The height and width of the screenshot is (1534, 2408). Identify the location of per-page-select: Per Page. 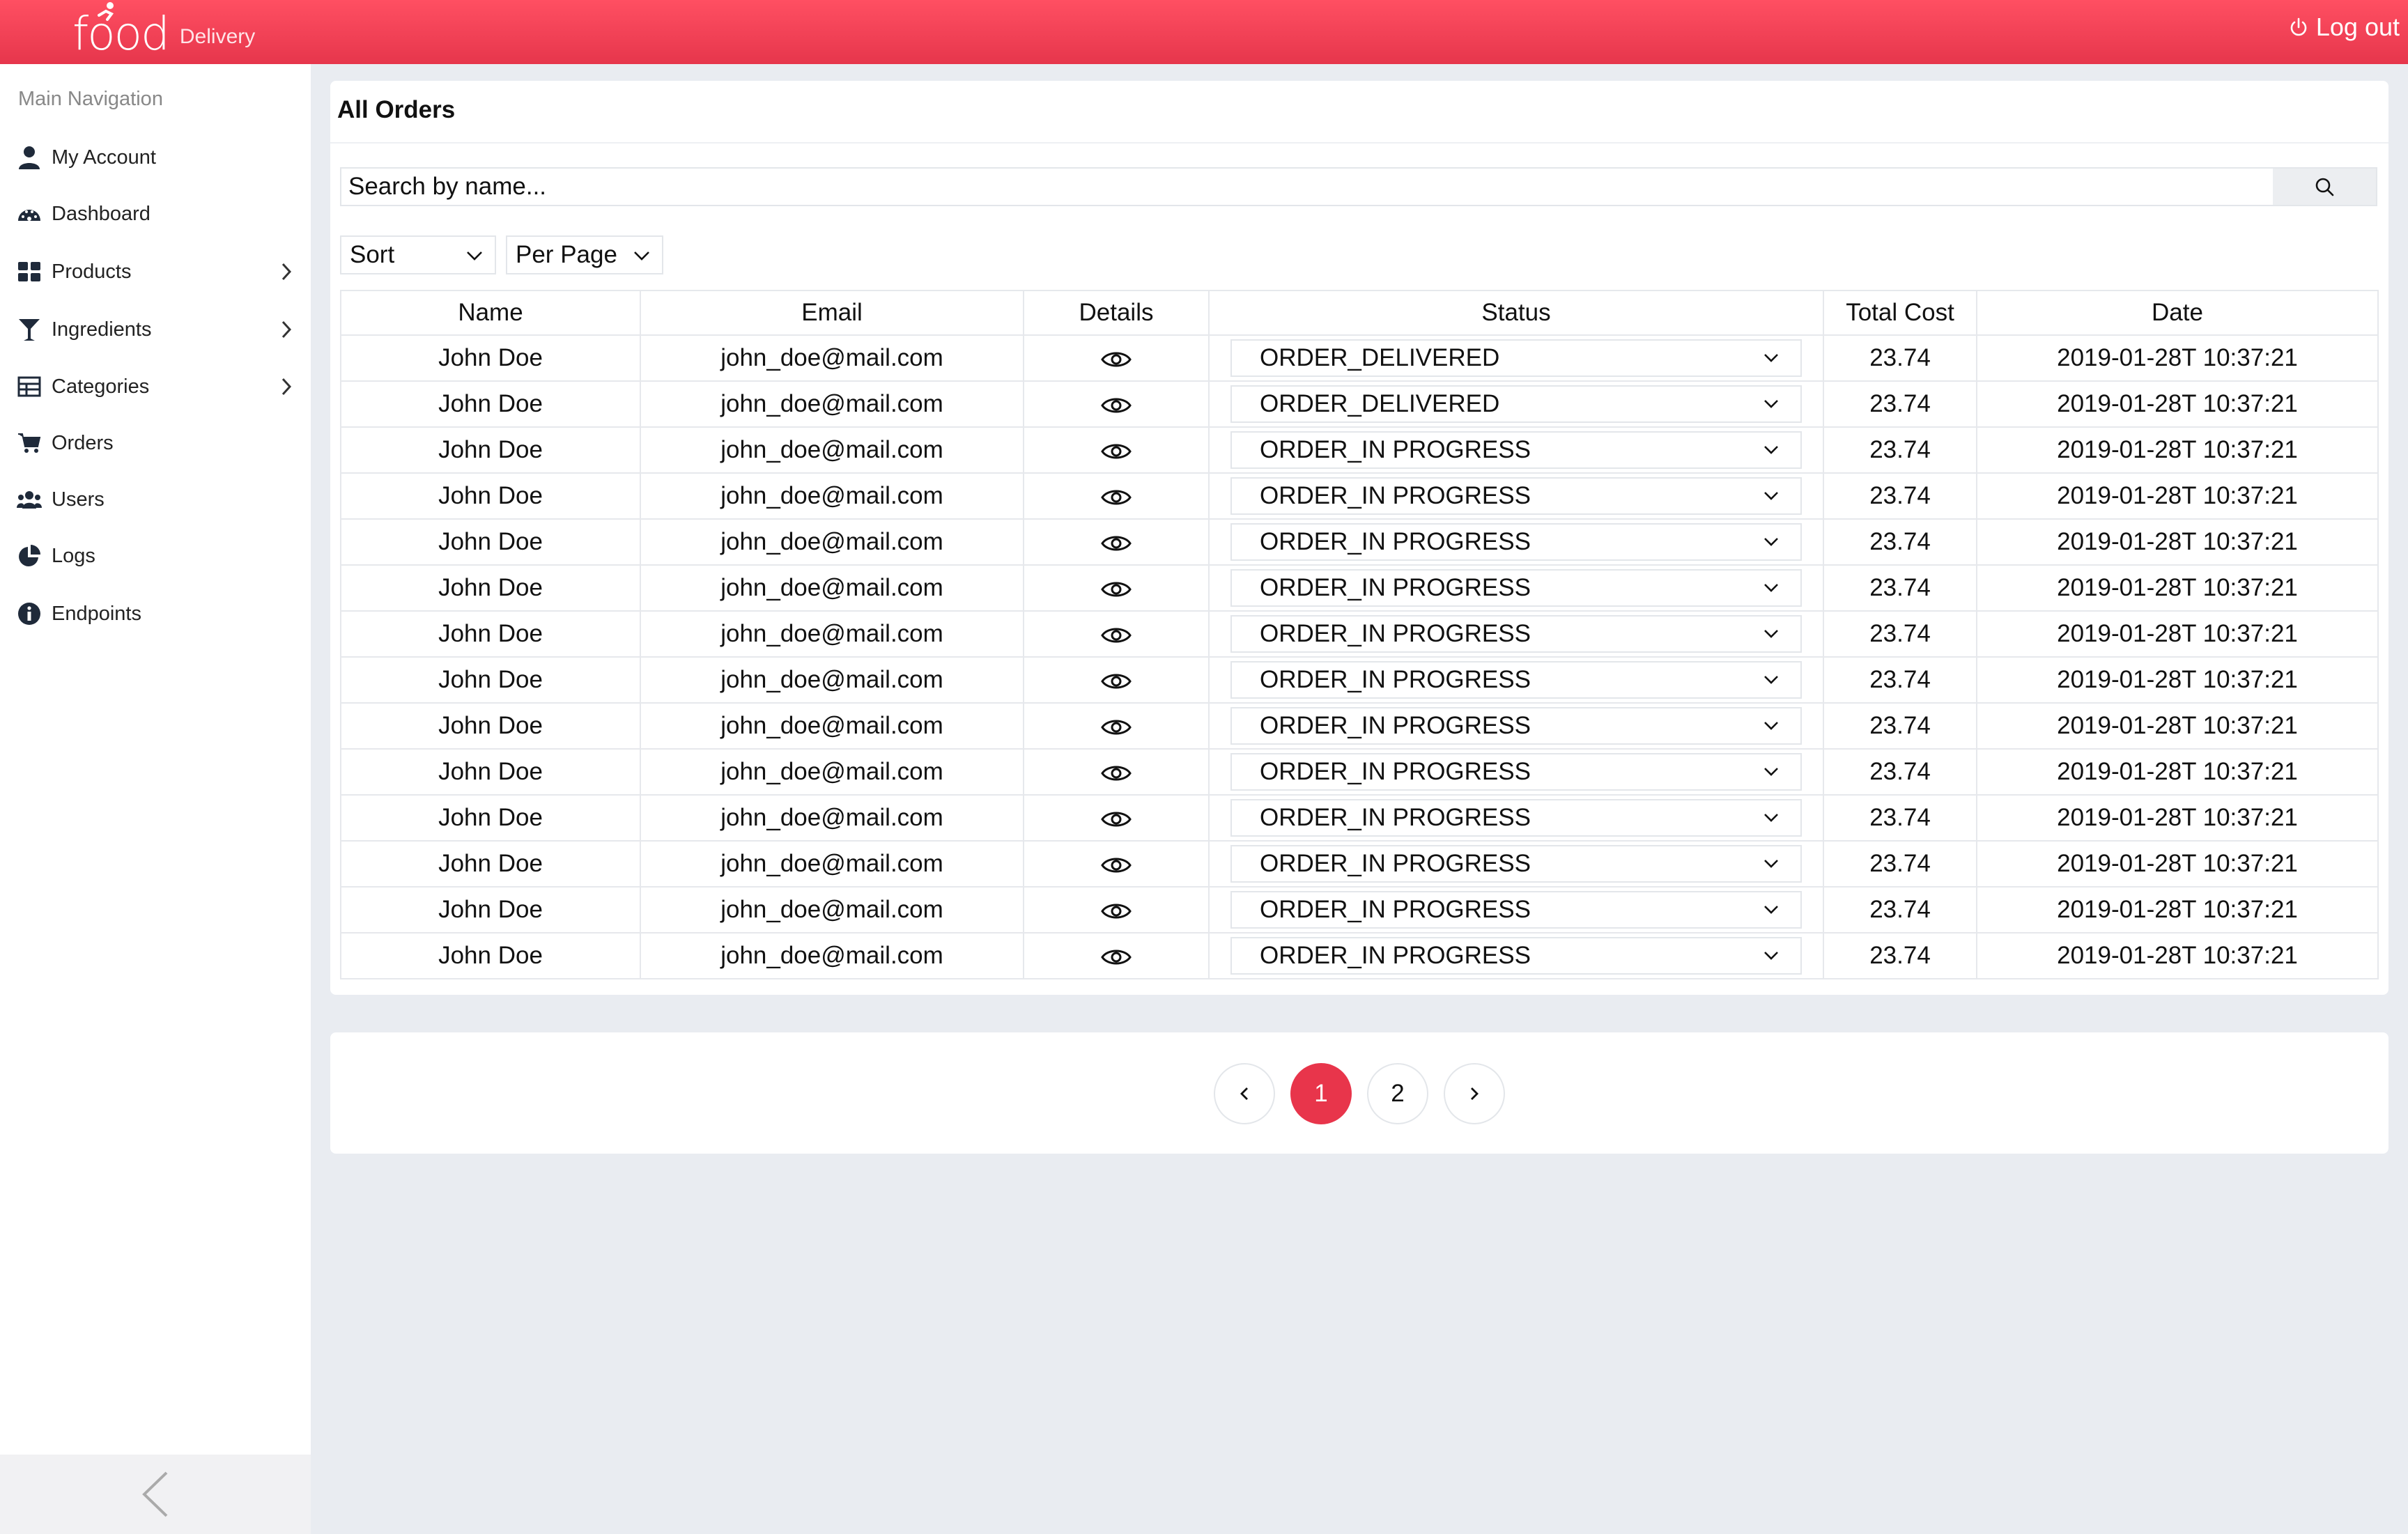
(584, 254).